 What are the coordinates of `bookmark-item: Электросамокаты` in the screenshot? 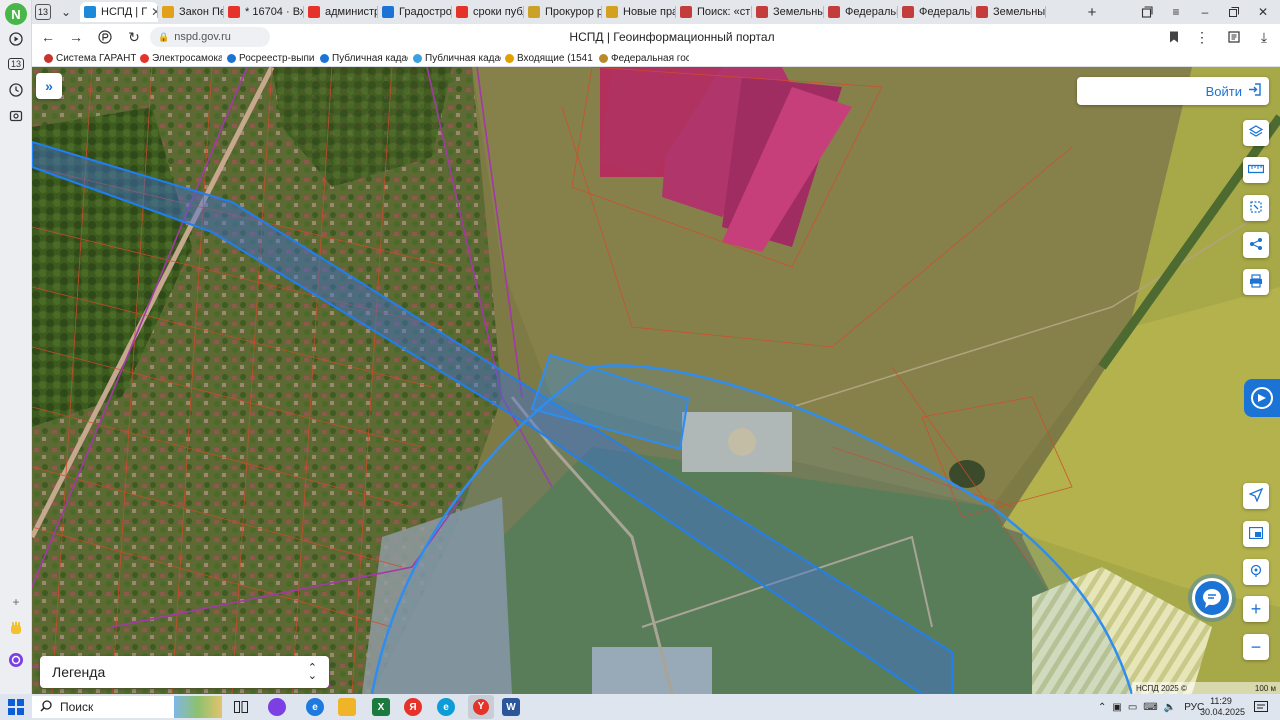 It's located at (181, 58).